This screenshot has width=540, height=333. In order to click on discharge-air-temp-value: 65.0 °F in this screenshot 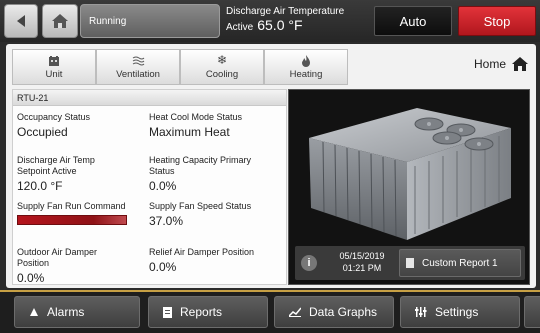, I will do `click(280, 25)`.